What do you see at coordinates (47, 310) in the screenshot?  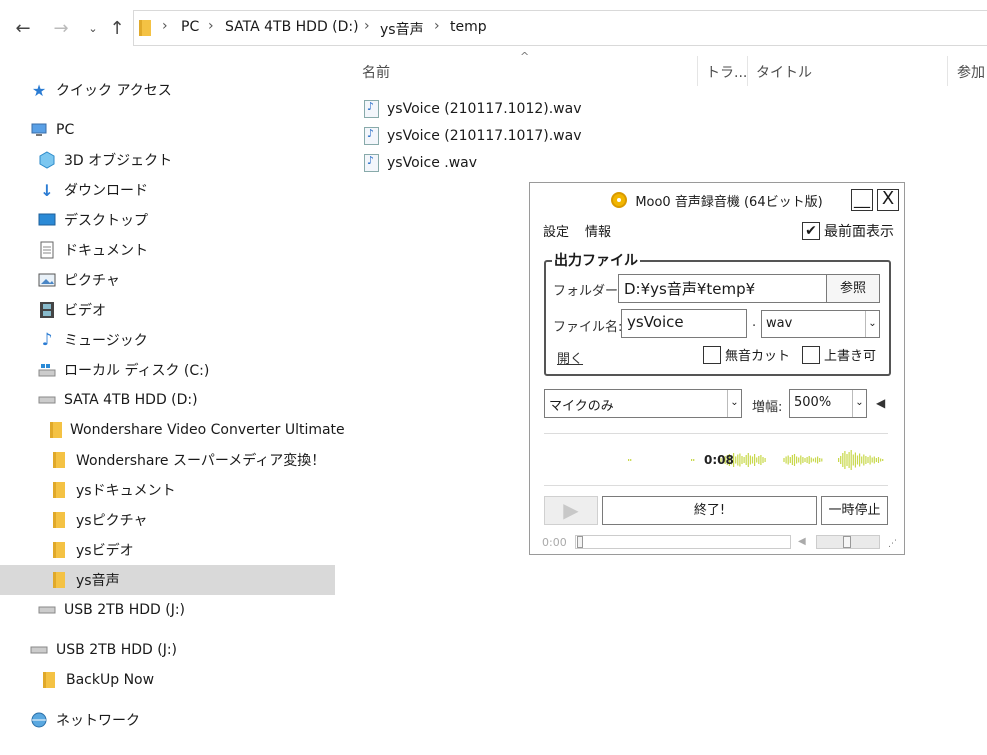 I see `film-icon` at bounding box center [47, 310].